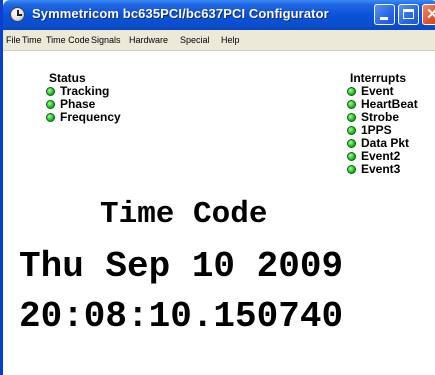 This screenshot has height=375, width=435. I want to click on menu-file: File, so click(13, 40).